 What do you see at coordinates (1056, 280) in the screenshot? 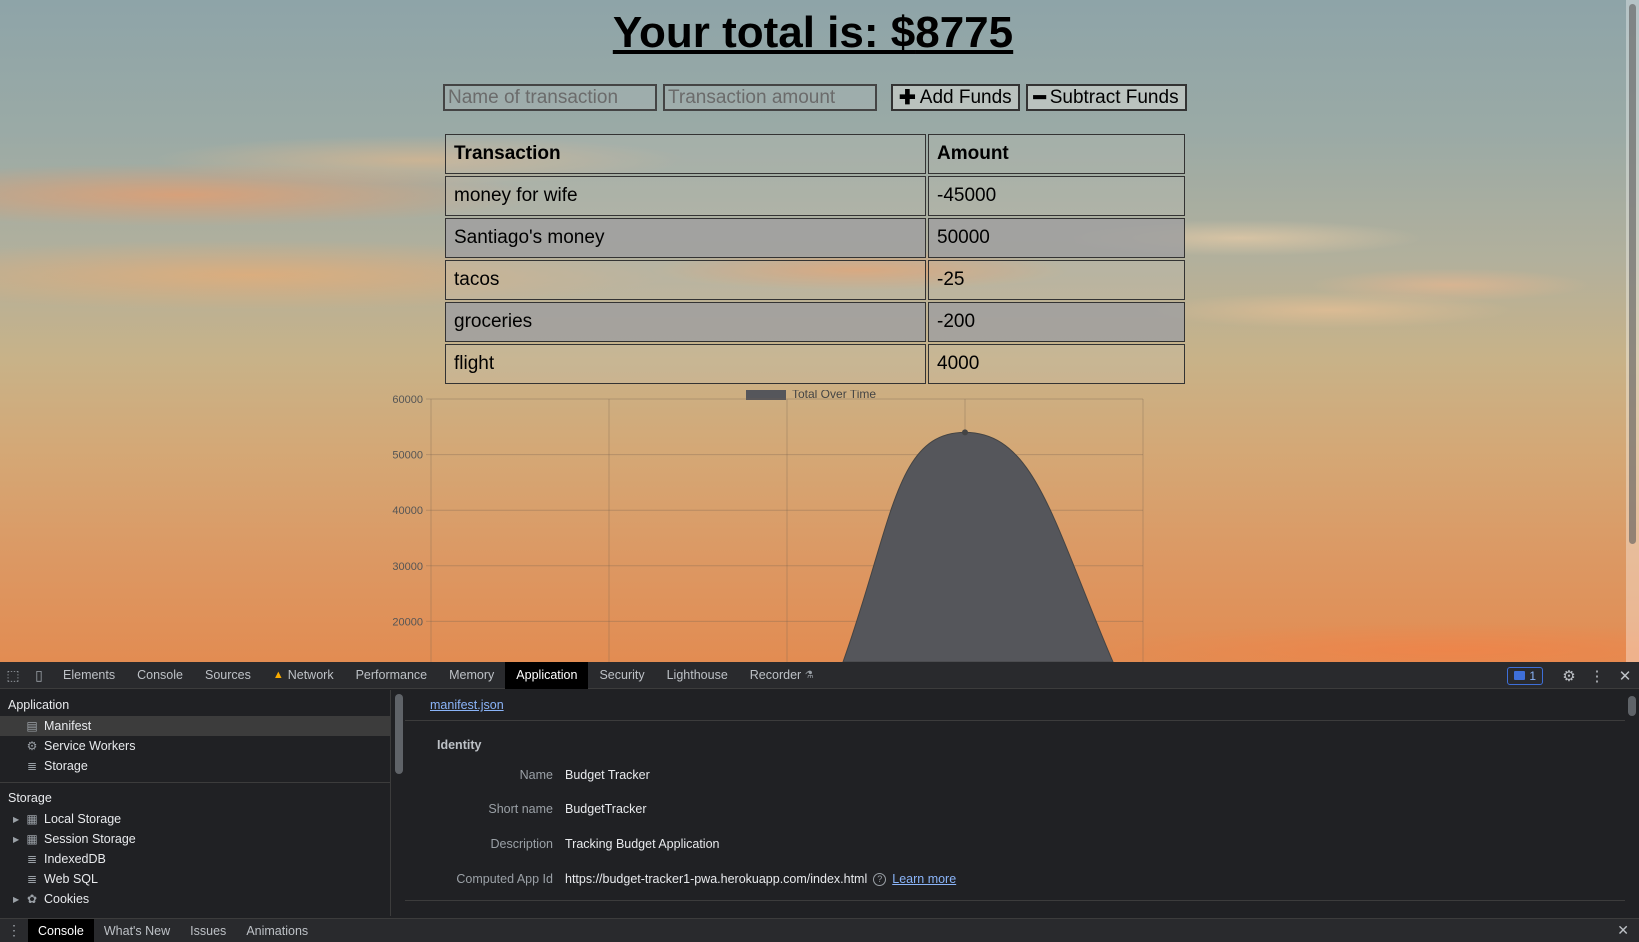
I see `row-amount: -25` at bounding box center [1056, 280].